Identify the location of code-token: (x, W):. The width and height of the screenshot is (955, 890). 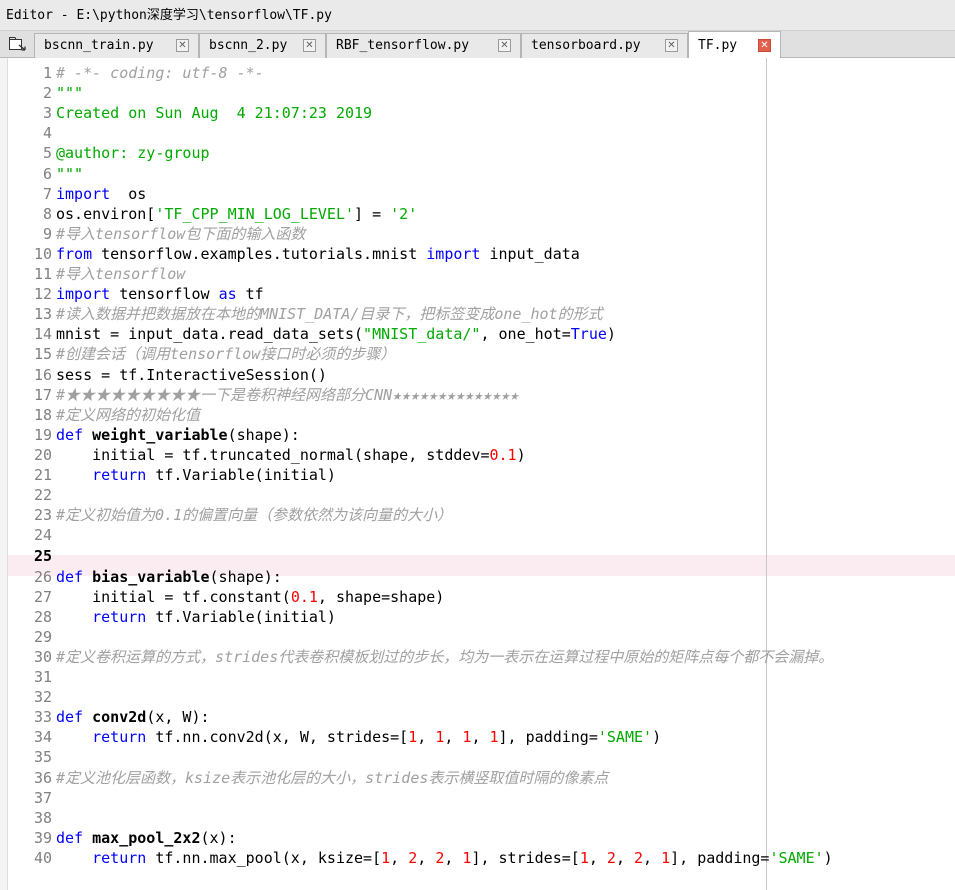
(178, 717).